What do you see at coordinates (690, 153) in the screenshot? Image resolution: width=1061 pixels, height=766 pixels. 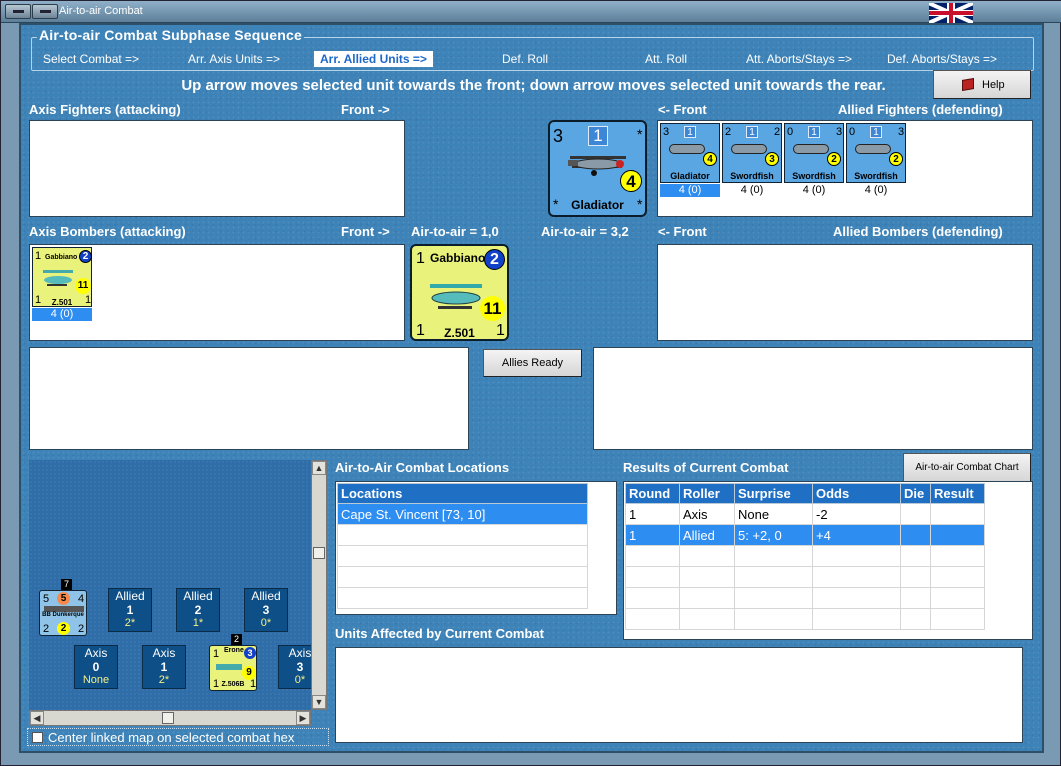 I see `allied-fighter-counter: 3 1 4 Gladiator` at bounding box center [690, 153].